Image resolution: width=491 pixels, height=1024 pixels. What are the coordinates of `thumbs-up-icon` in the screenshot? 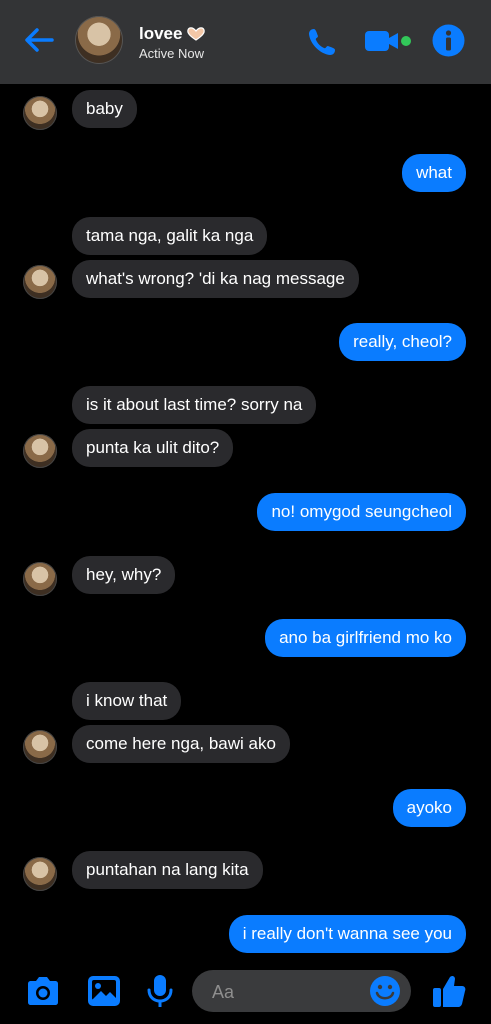 It's located at (449, 991).